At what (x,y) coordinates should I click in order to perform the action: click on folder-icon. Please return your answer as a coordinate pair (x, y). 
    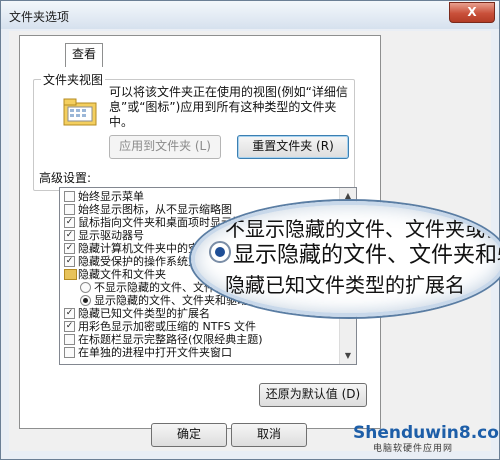
    Looking at the image, I should click on (70, 274).